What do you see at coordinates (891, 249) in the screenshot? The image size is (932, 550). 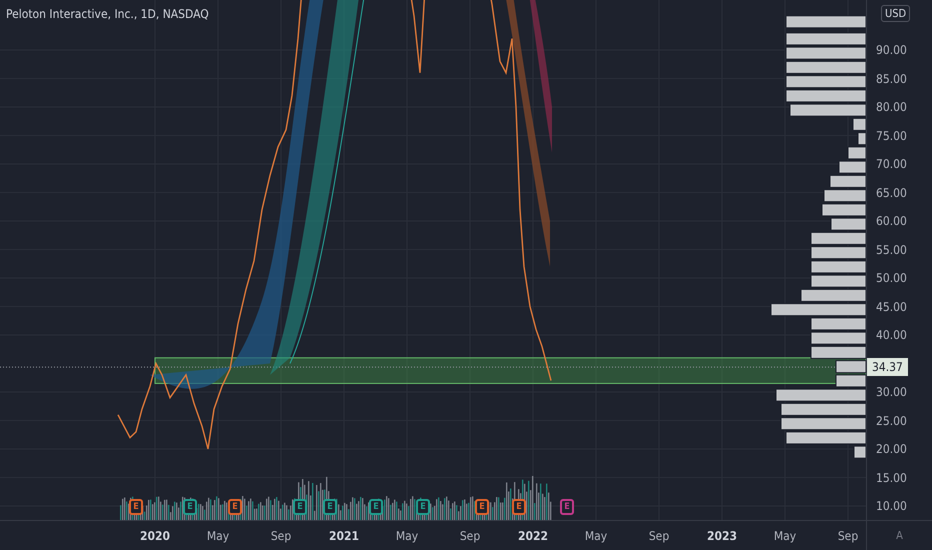 I see `price-tick-label: 55.00` at bounding box center [891, 249].